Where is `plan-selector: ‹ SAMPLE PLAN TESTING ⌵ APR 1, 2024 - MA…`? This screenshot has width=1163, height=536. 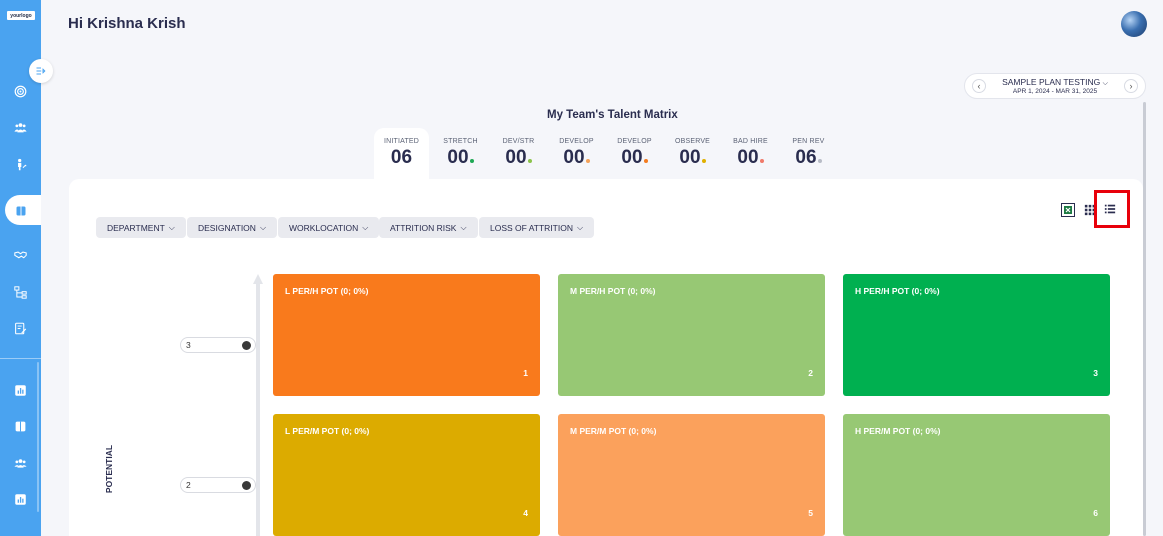
plan-selector: ‹ SAMPLE PLAN TESTING ⌵ APR 1, 2024 - MA… is located at coordinates (1055, 86).